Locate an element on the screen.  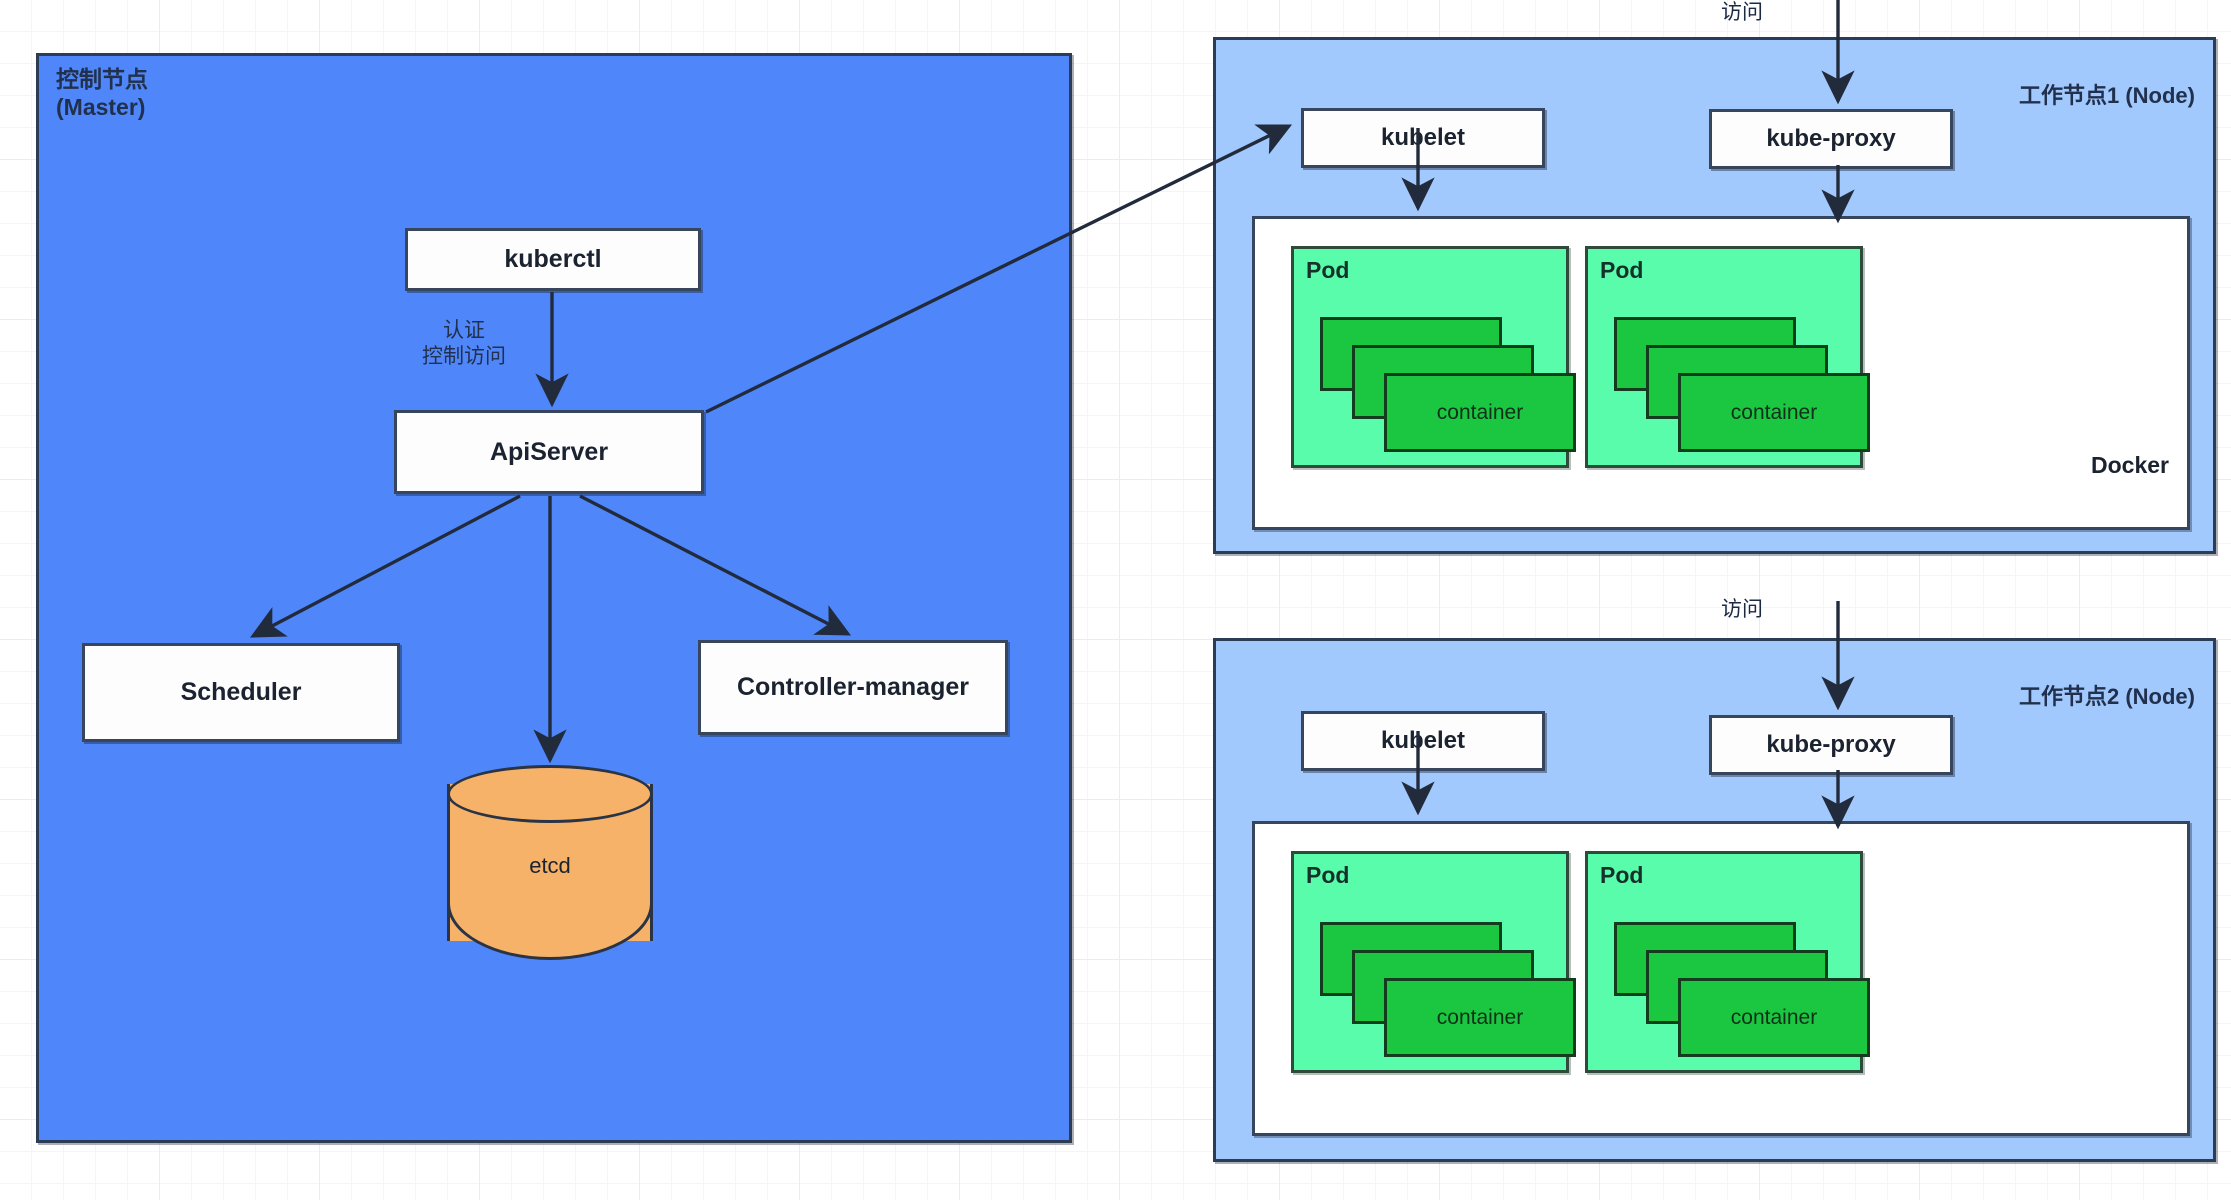
scheduler-label: Scheduler is located at coordinates (241, 692).